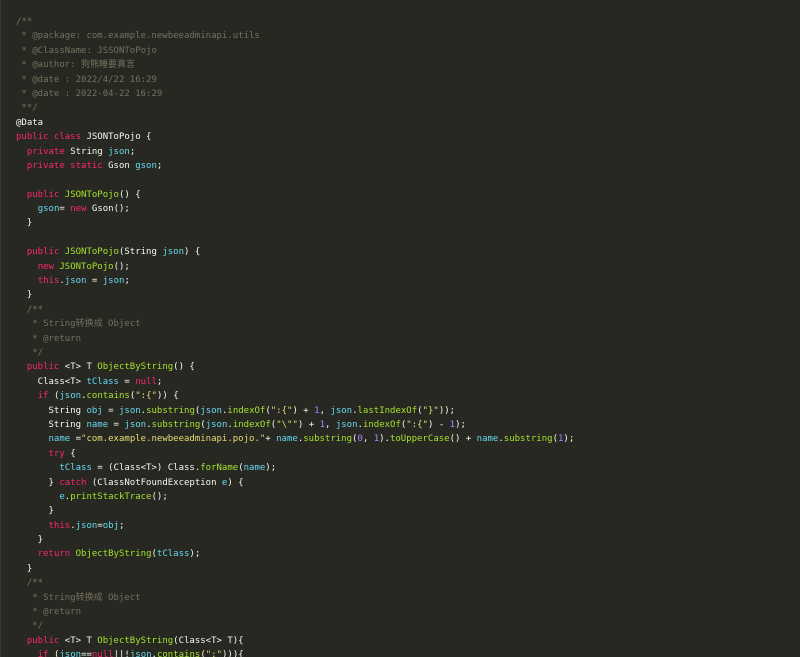 The image size is (800, 657). Describe the element at coordinates (408, 468) in the screenshot. I see `code-line: tClass = (Class<T>) Class.forName(name);` at that location.